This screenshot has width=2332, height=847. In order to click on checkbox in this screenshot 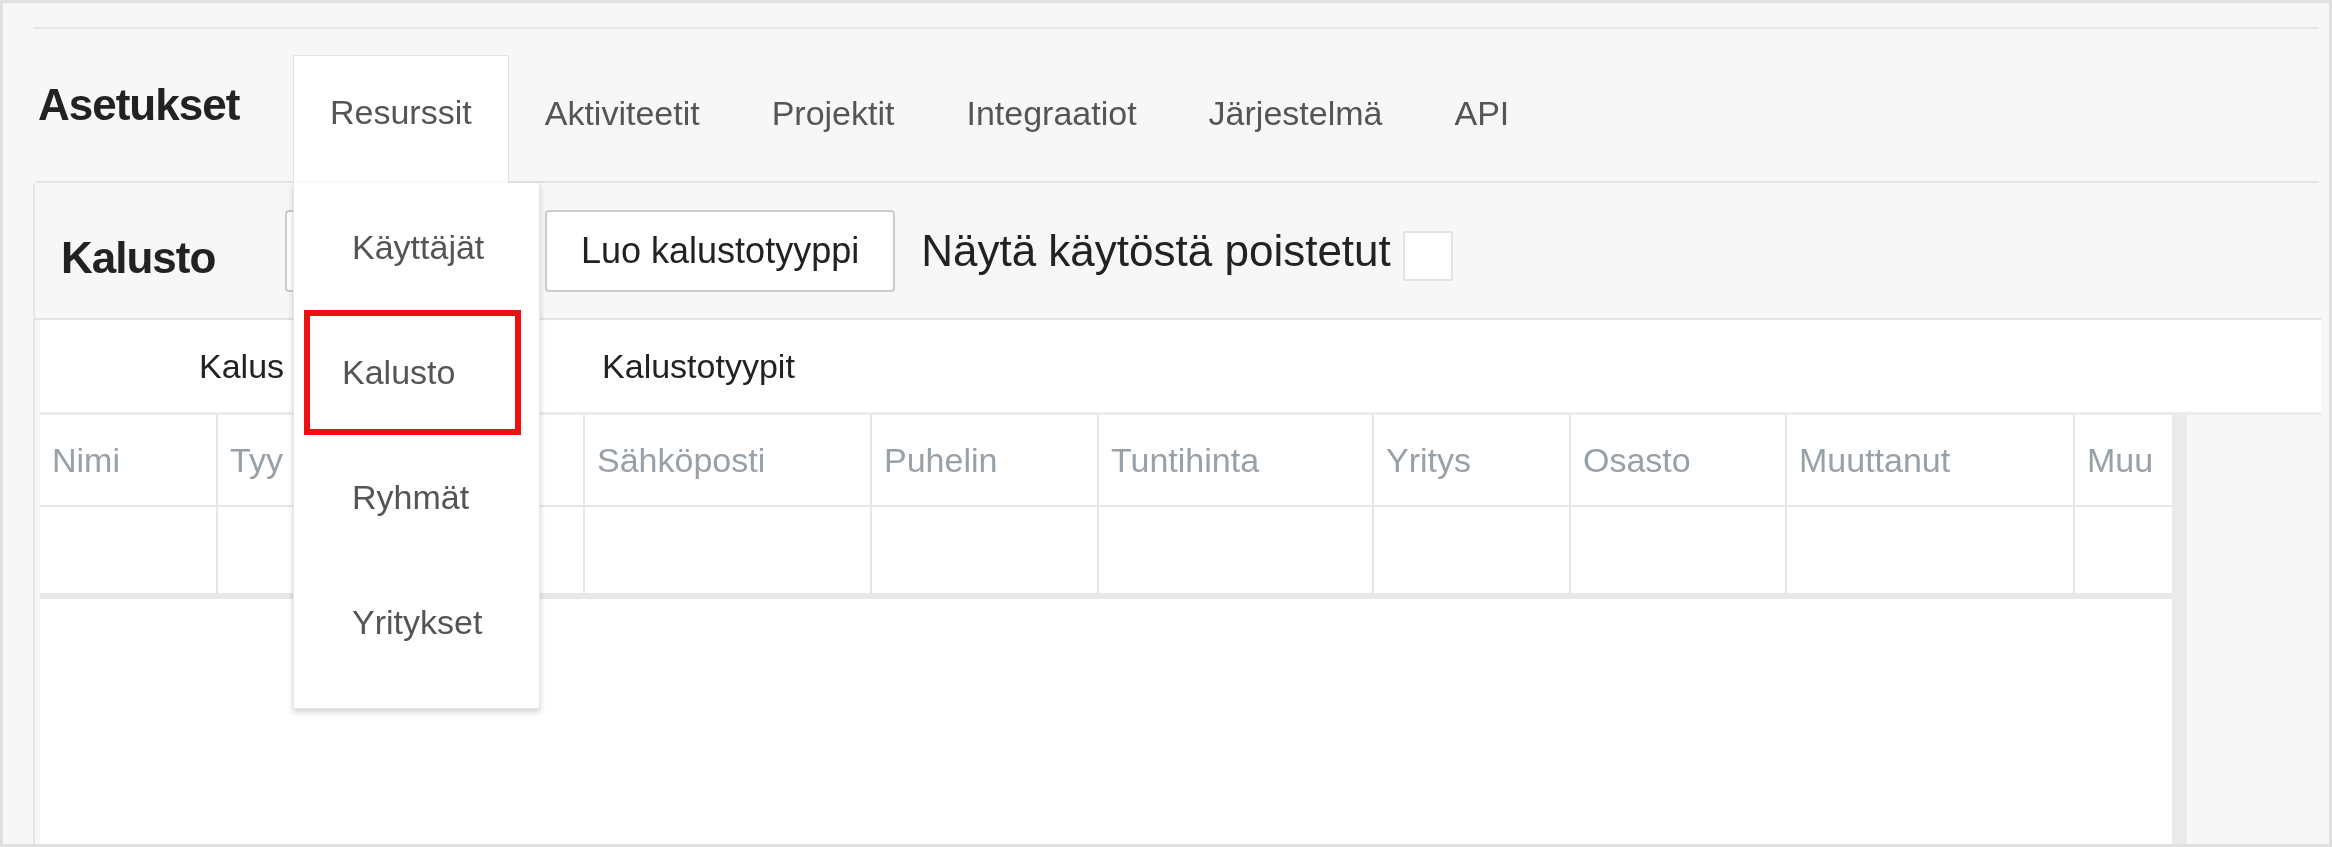, I will do `click(1427, 256)`.